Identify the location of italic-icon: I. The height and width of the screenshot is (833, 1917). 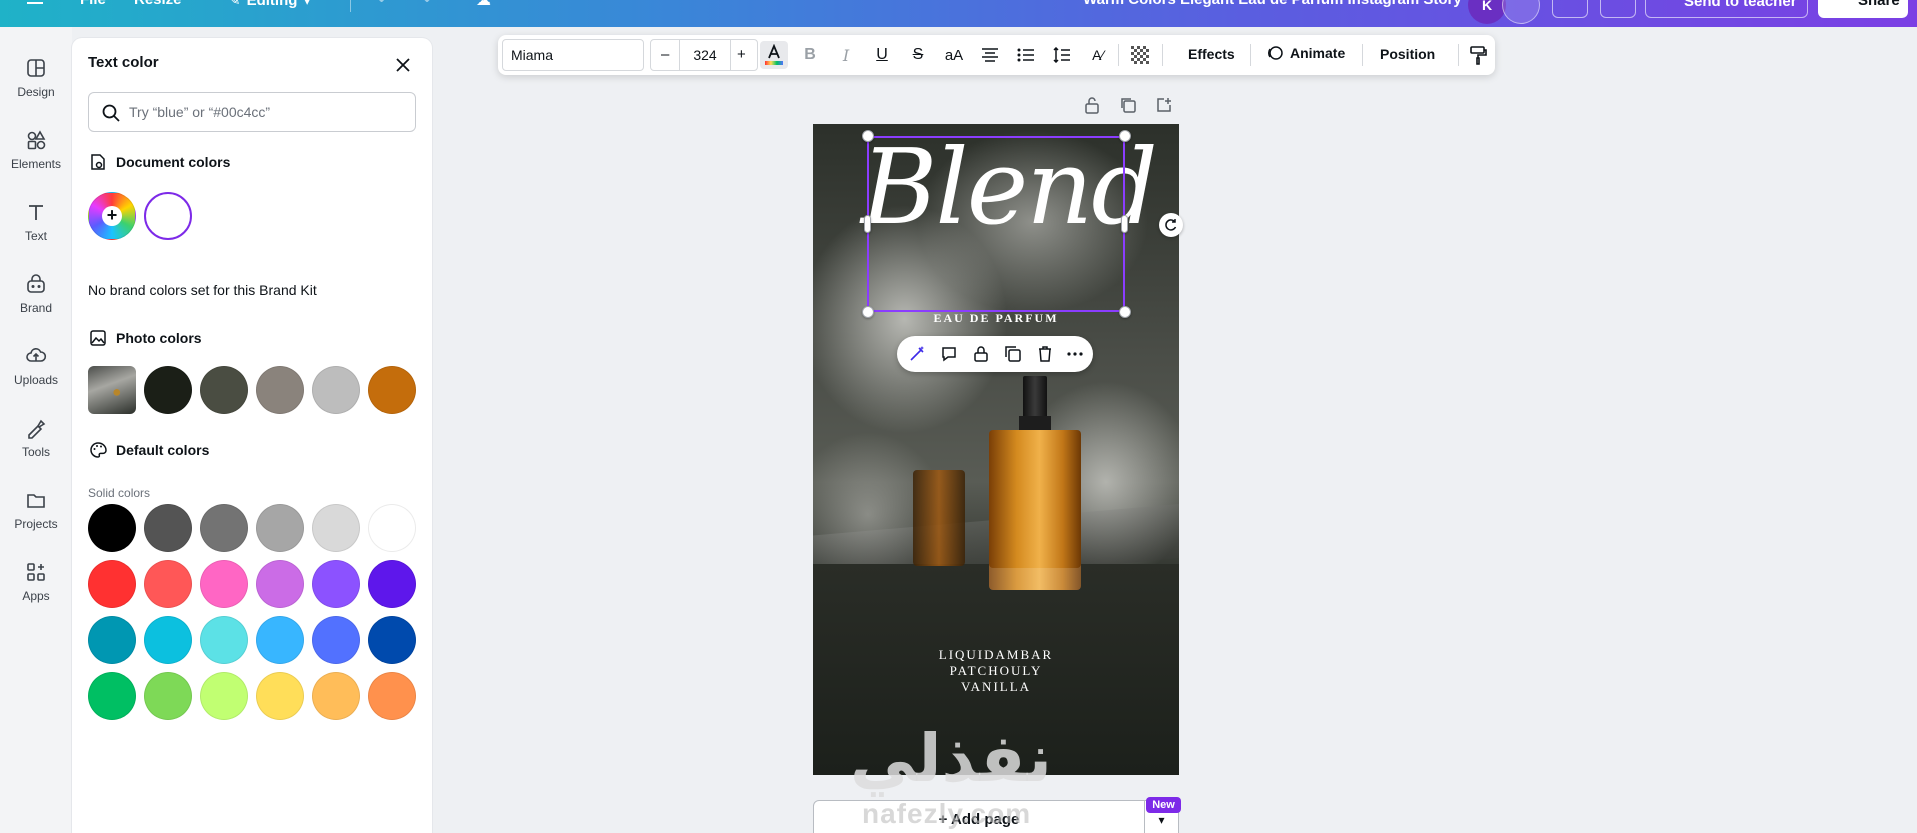
(846, 55).